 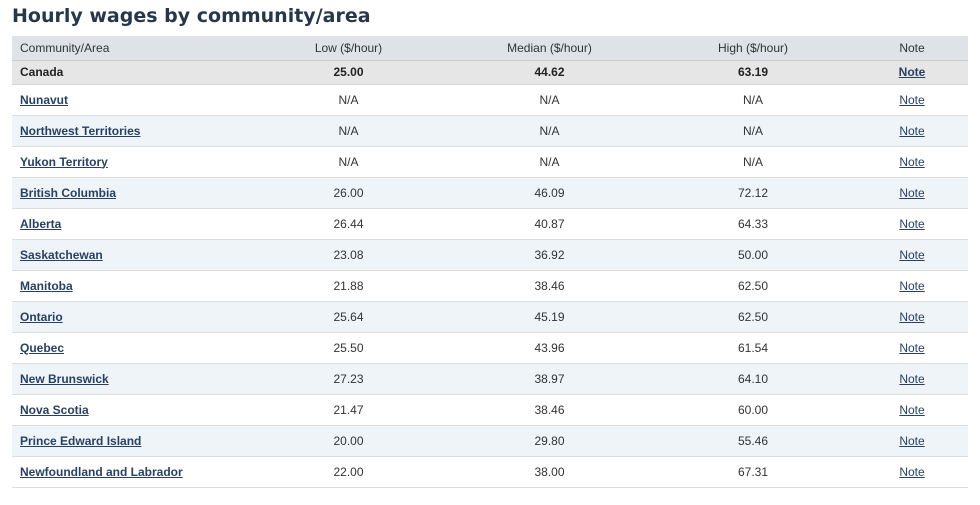 What do you see at coordinates (64, 162) in the screenshot?
I see `area-link: Yukon Territory` at bounding box center [64, 162].